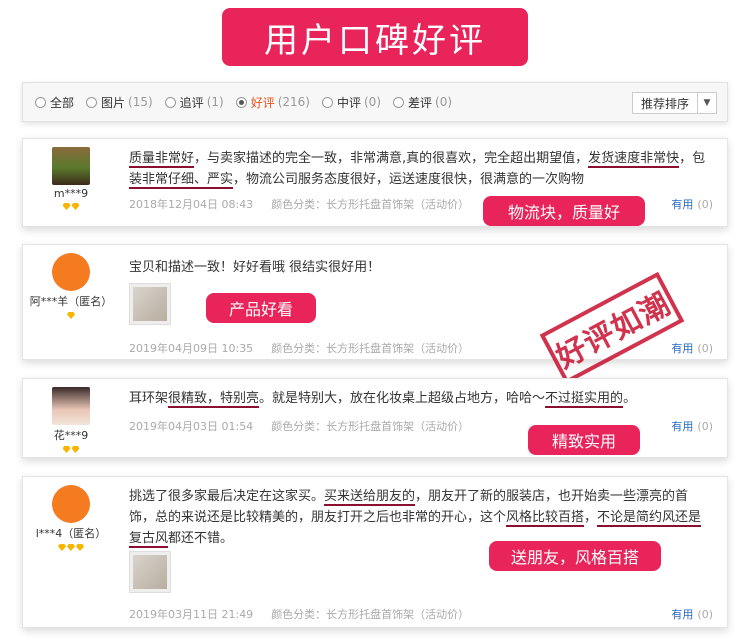 The height and width of the screenshot is (642, 750). I want to click on filter-images: 图片 (15), so click(119, 102).